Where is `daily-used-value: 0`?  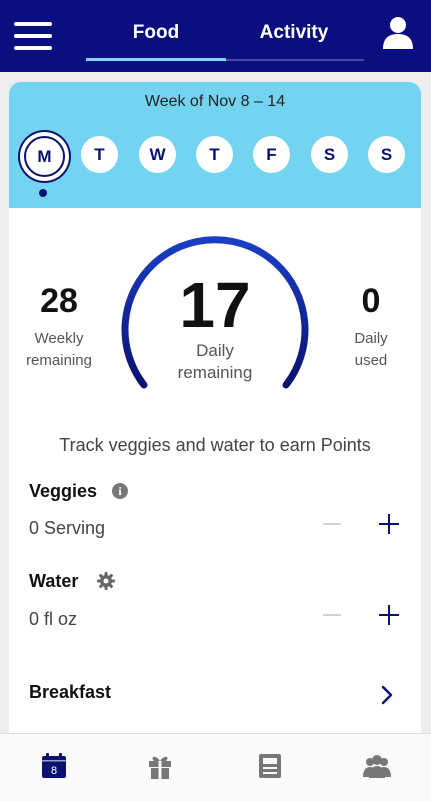 daily-used-value: 0 is located at coordinates (371, 301).